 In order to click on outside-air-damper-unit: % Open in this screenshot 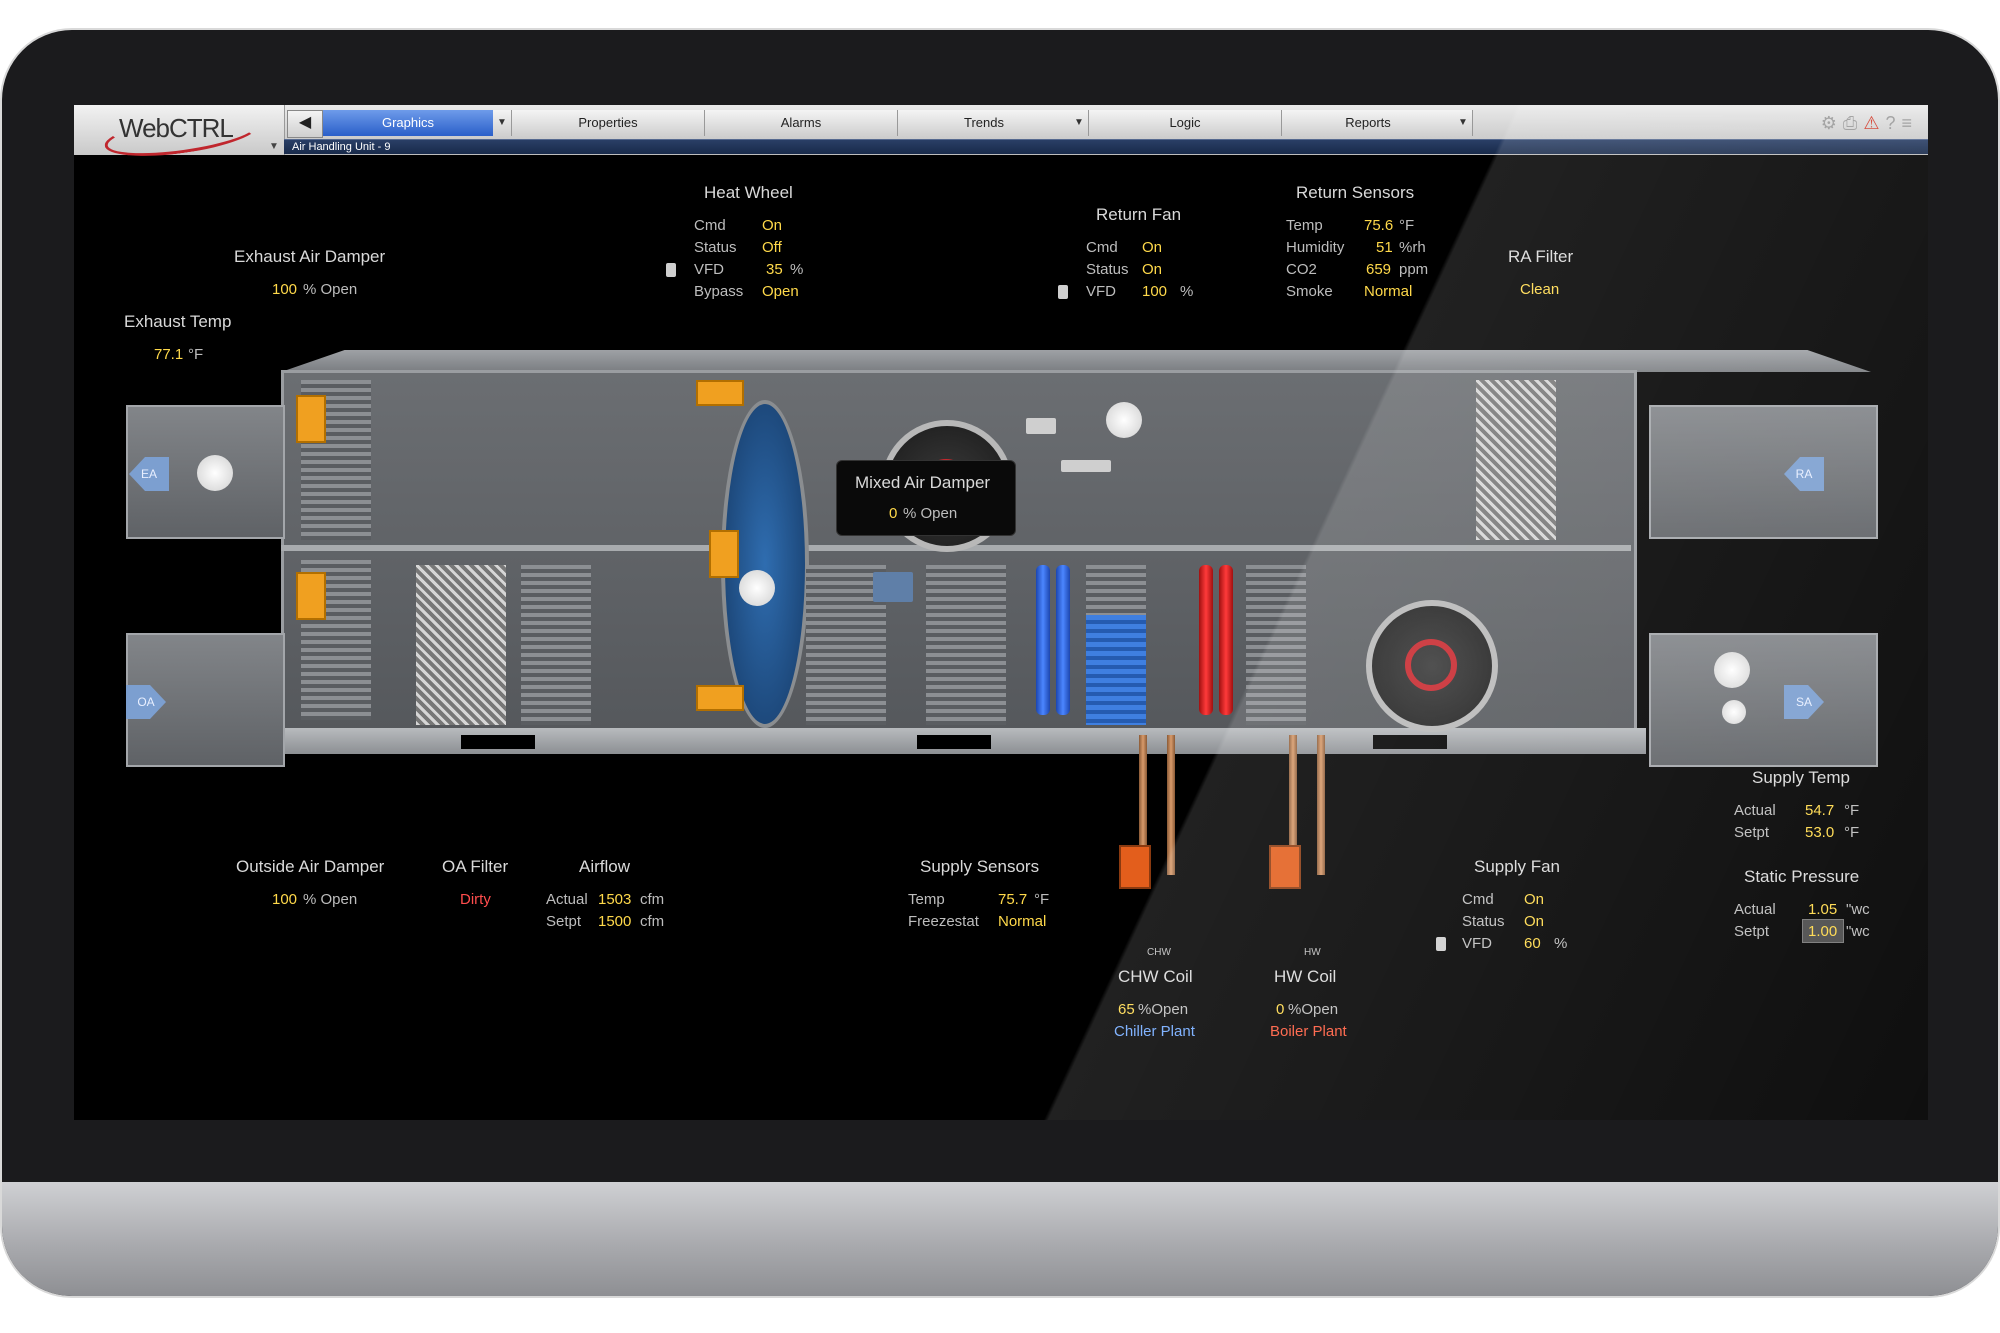, I will do `click(330, 899)`.